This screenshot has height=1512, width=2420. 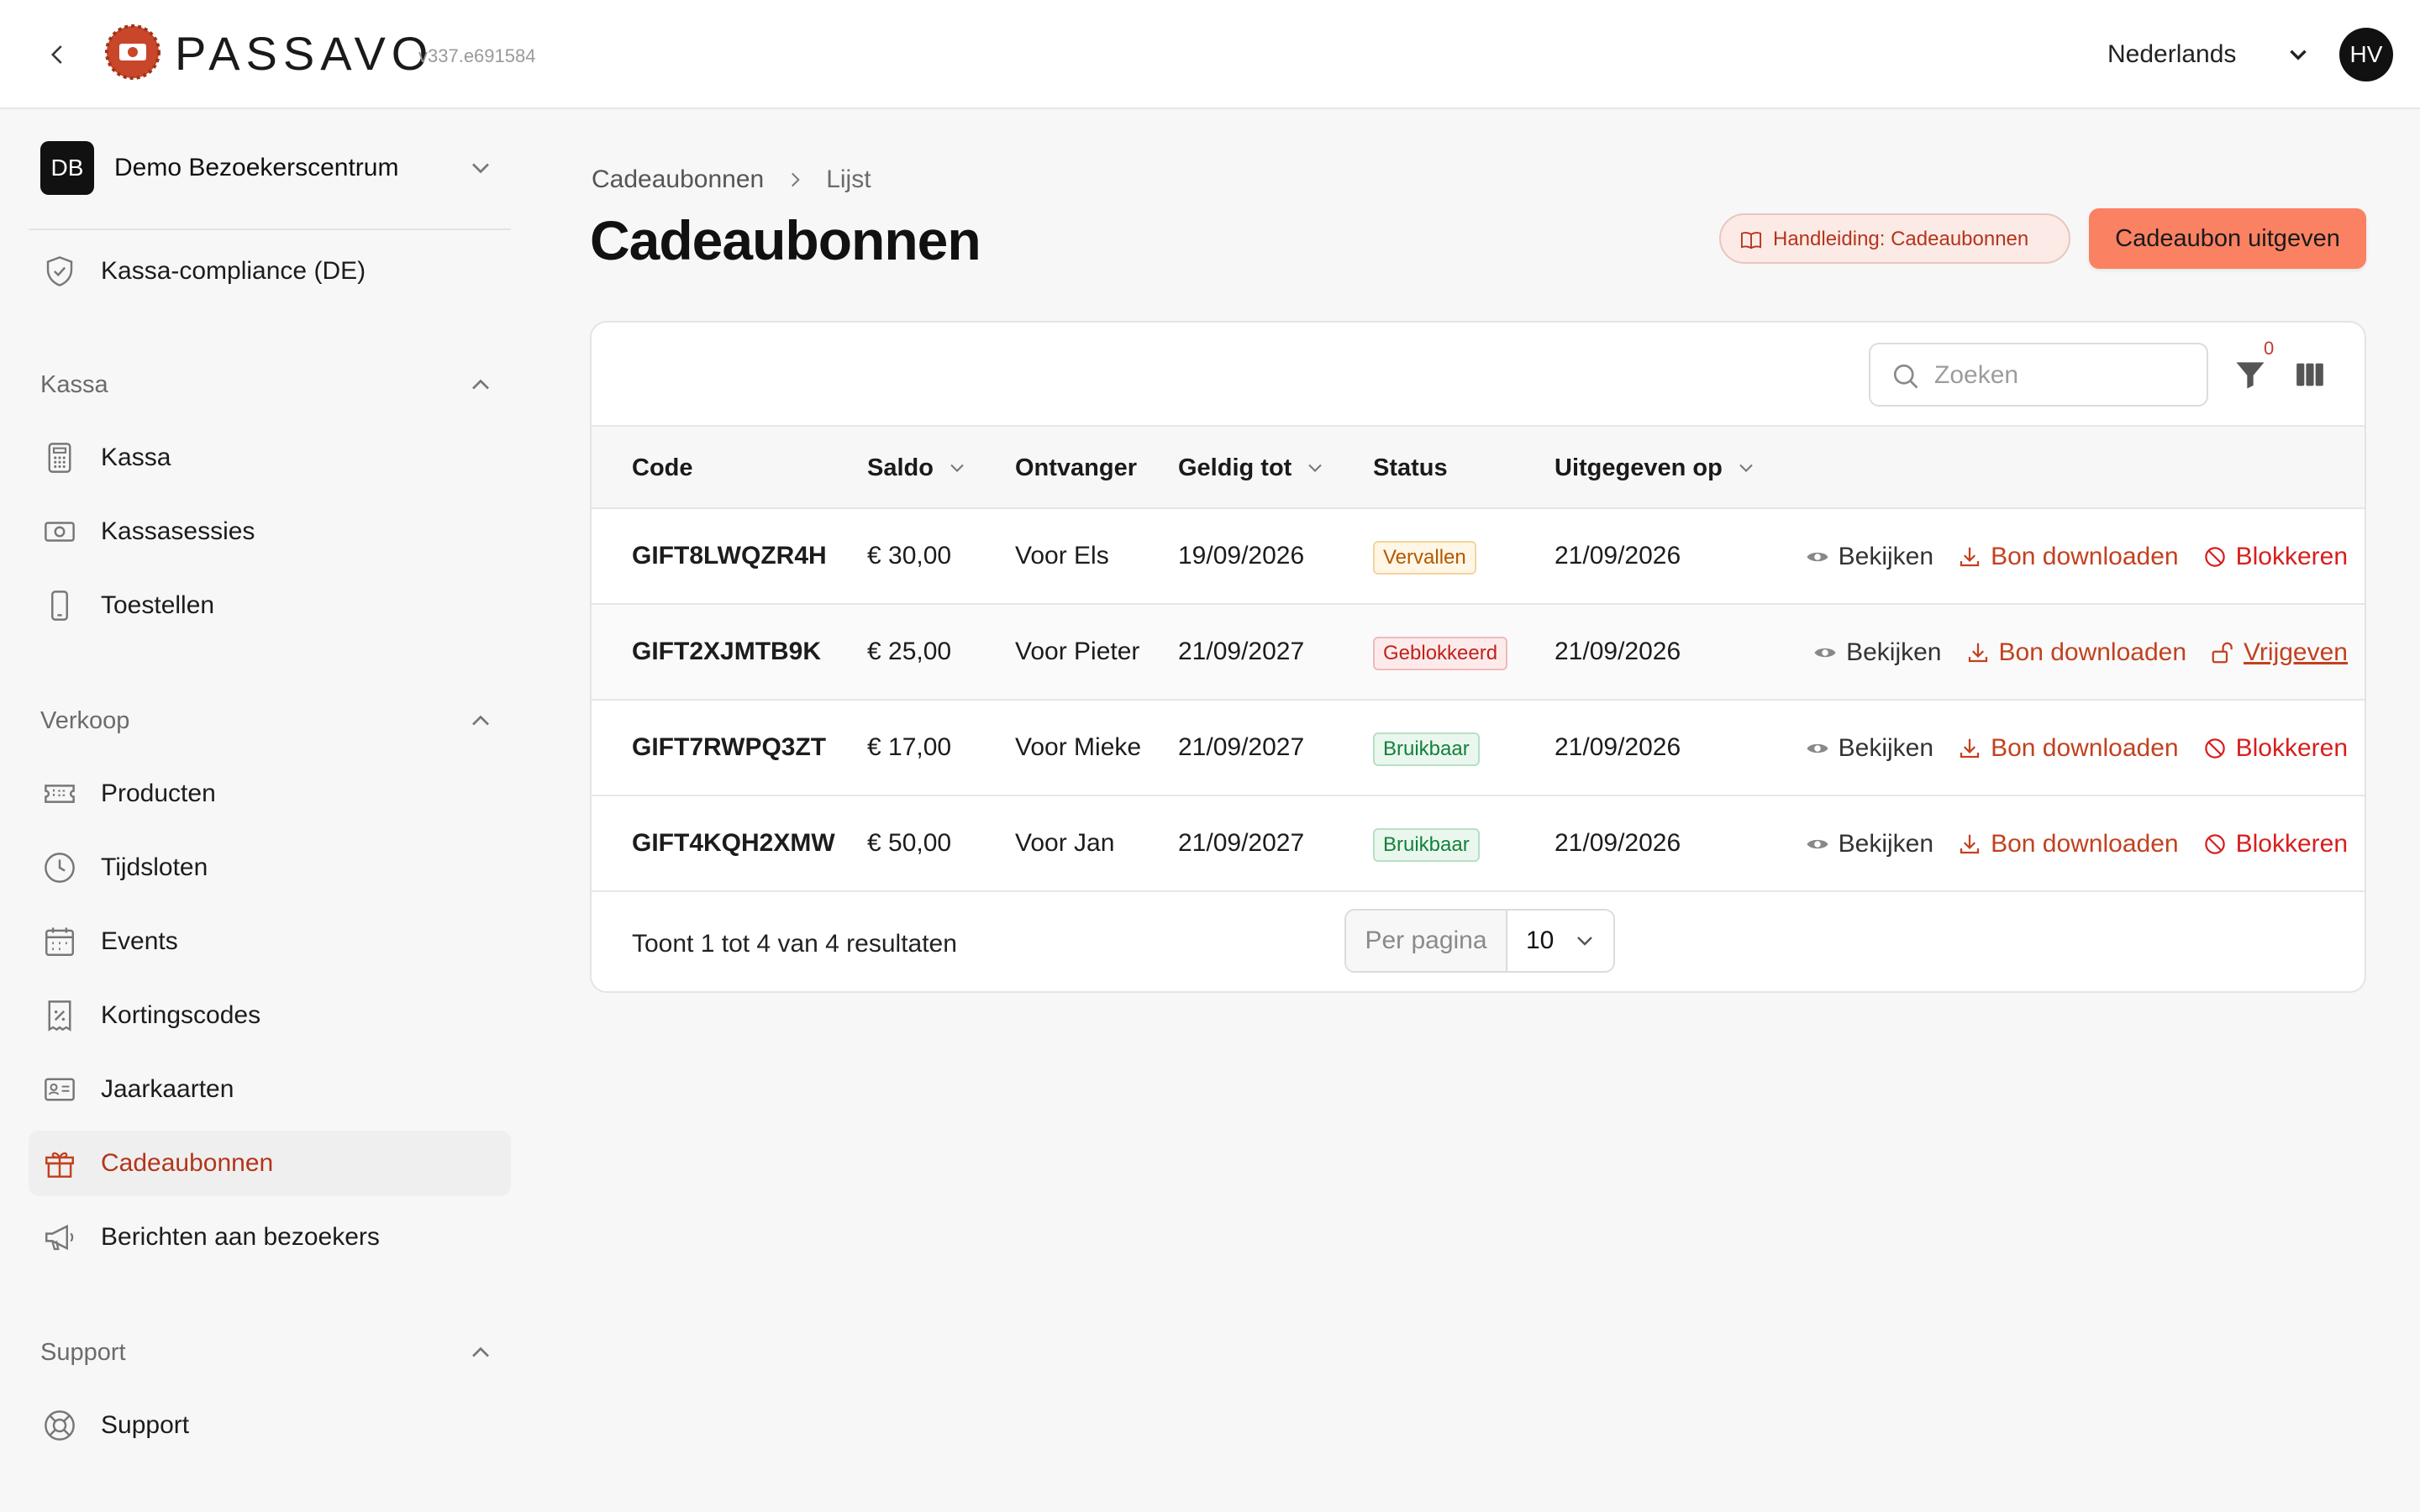 What do you see at coordinates (270, 1015) in the screenshot?
I see `sidebar-item-kortingscodes: Kortingscodes` at bounding box center [270, 1015].